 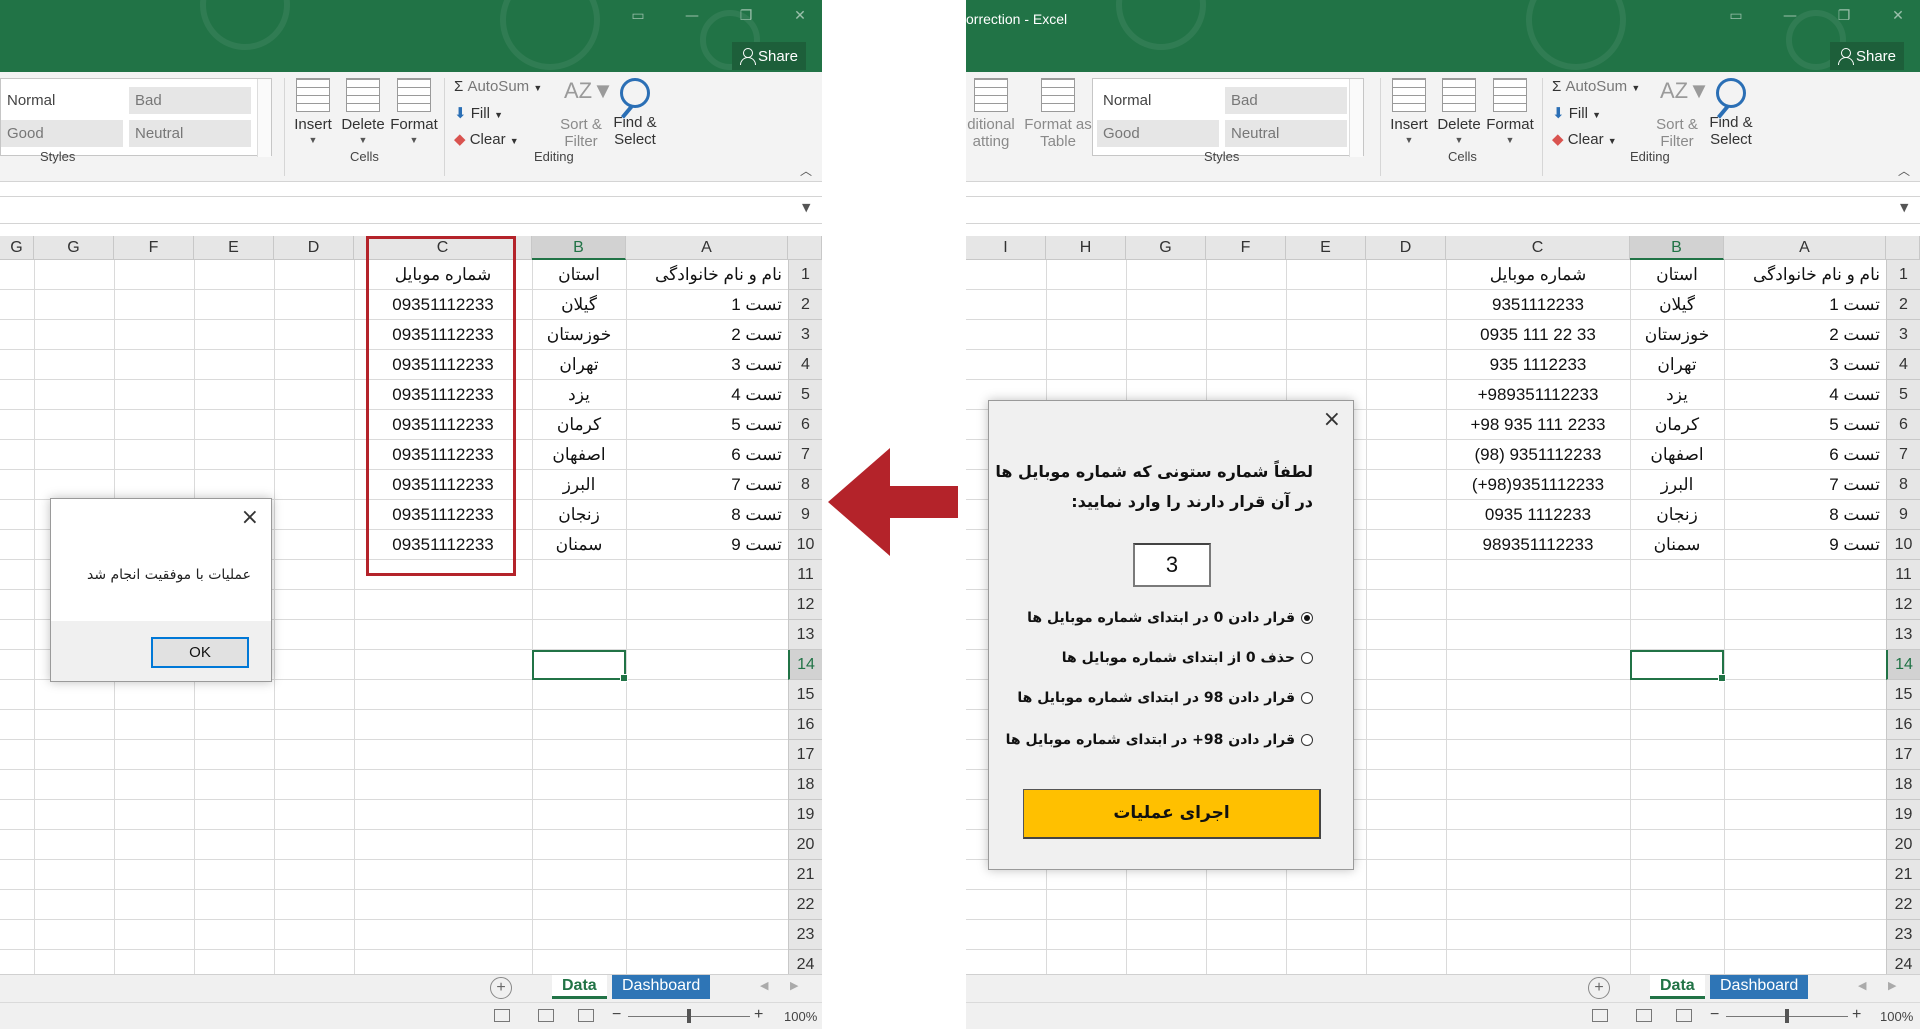 What do you see at coordinates (1576, 113) in the screenshot?
I see `fill-button: ⬇ Fill ▼` at bounding box center [1576, 113].